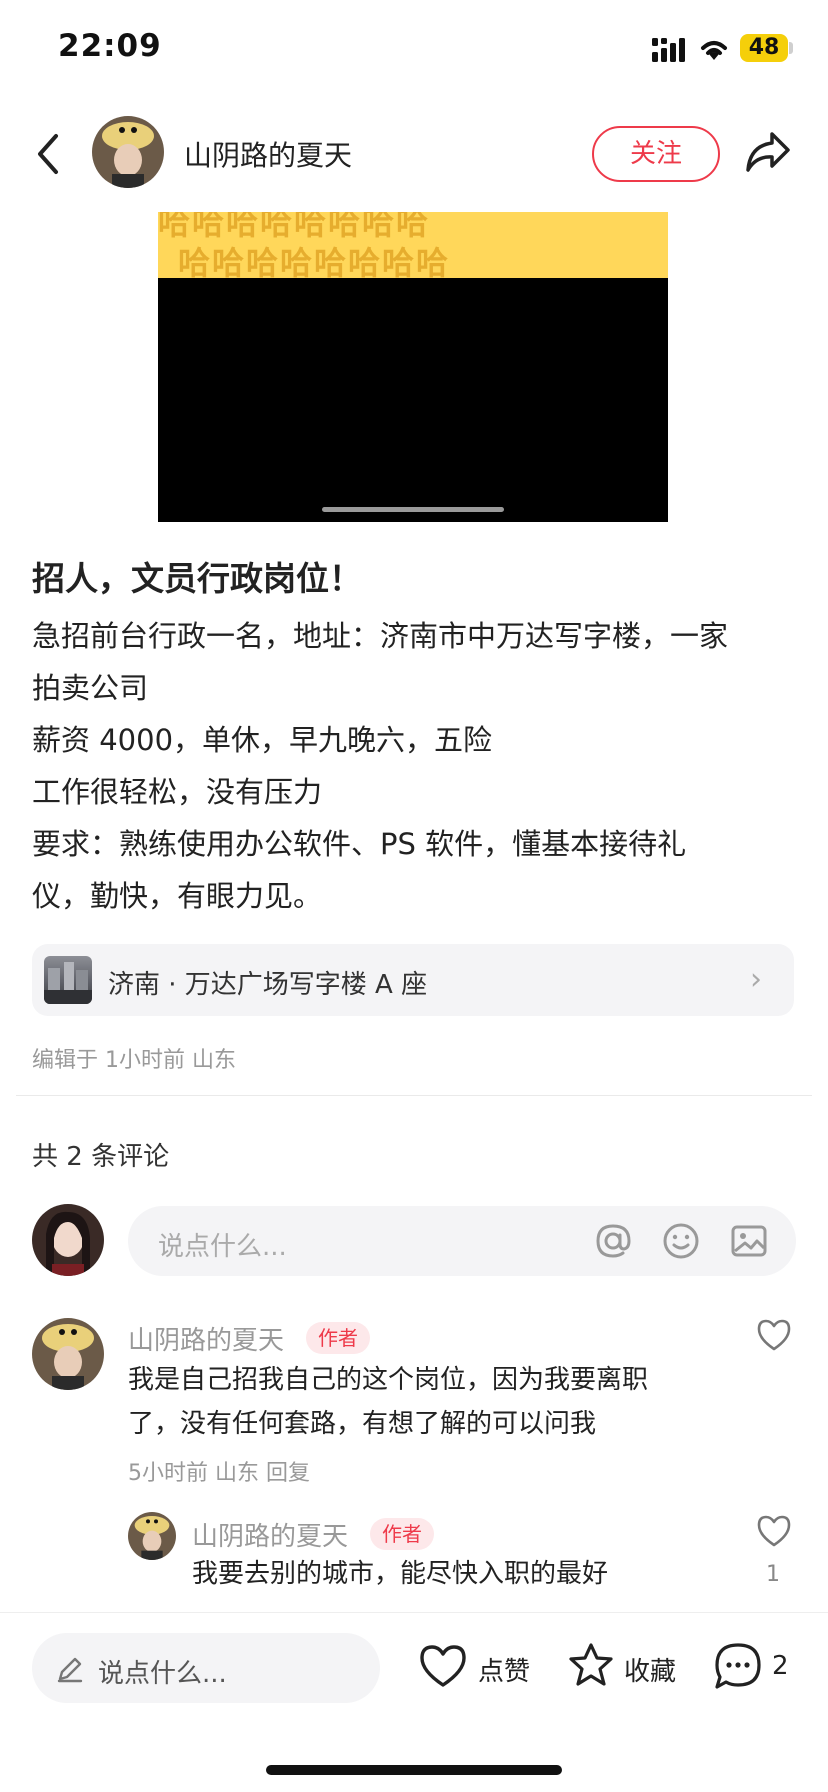  What do you see at coordinates (68, 1354) in the screenshot?
I see `commenter-avatar` at bounding box center [68, 1354].